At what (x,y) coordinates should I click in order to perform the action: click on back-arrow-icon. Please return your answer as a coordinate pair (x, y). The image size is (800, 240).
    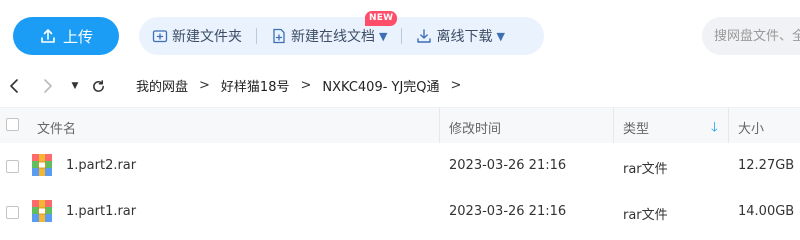
    Looking at the image, I should click on (14, 86).